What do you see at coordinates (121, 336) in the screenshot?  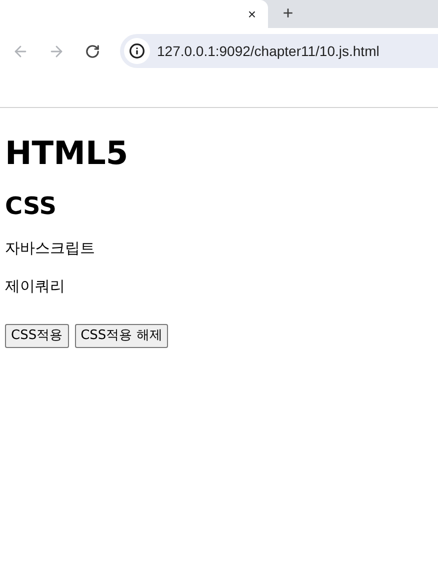 I see `action-button: CSS적용 해제` at bounding box center [121, 336].